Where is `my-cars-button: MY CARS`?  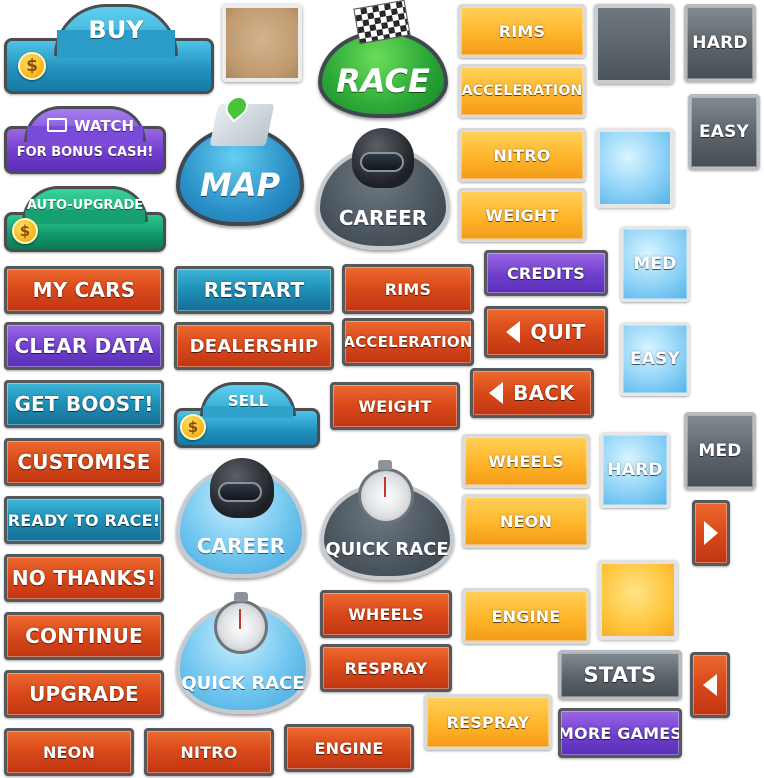
my-cars-button: MY CARS is located at coordinates (84, 290).